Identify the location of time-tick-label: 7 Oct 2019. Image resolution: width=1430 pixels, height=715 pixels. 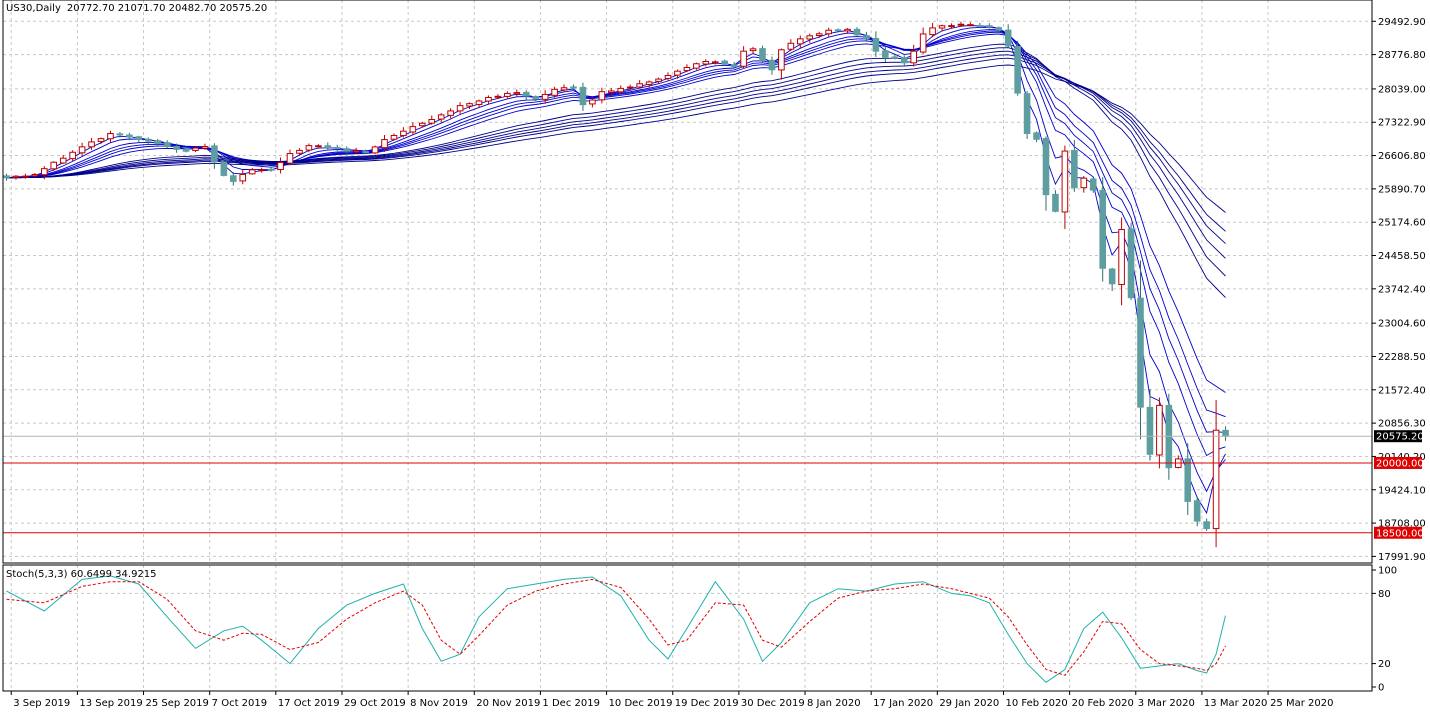
(239, 703).